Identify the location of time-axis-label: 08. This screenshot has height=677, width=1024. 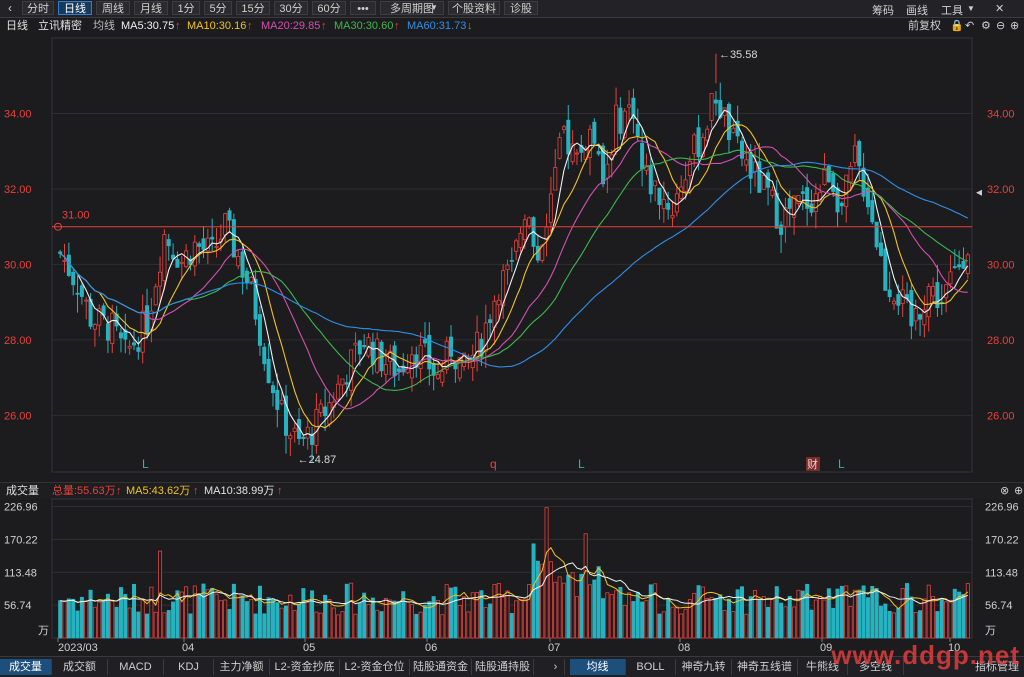
(684, 648).